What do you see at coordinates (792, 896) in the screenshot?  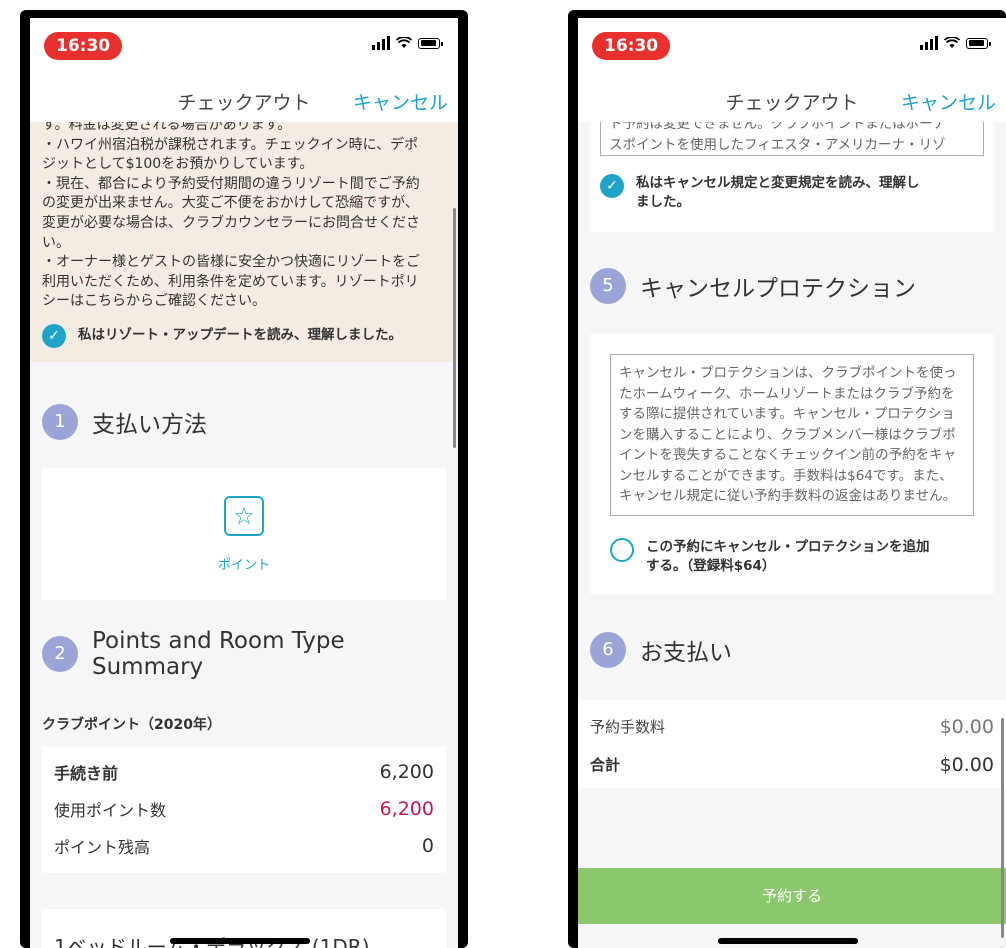 I see `reserve-button: 予約する` at bounding box center [792, 896].